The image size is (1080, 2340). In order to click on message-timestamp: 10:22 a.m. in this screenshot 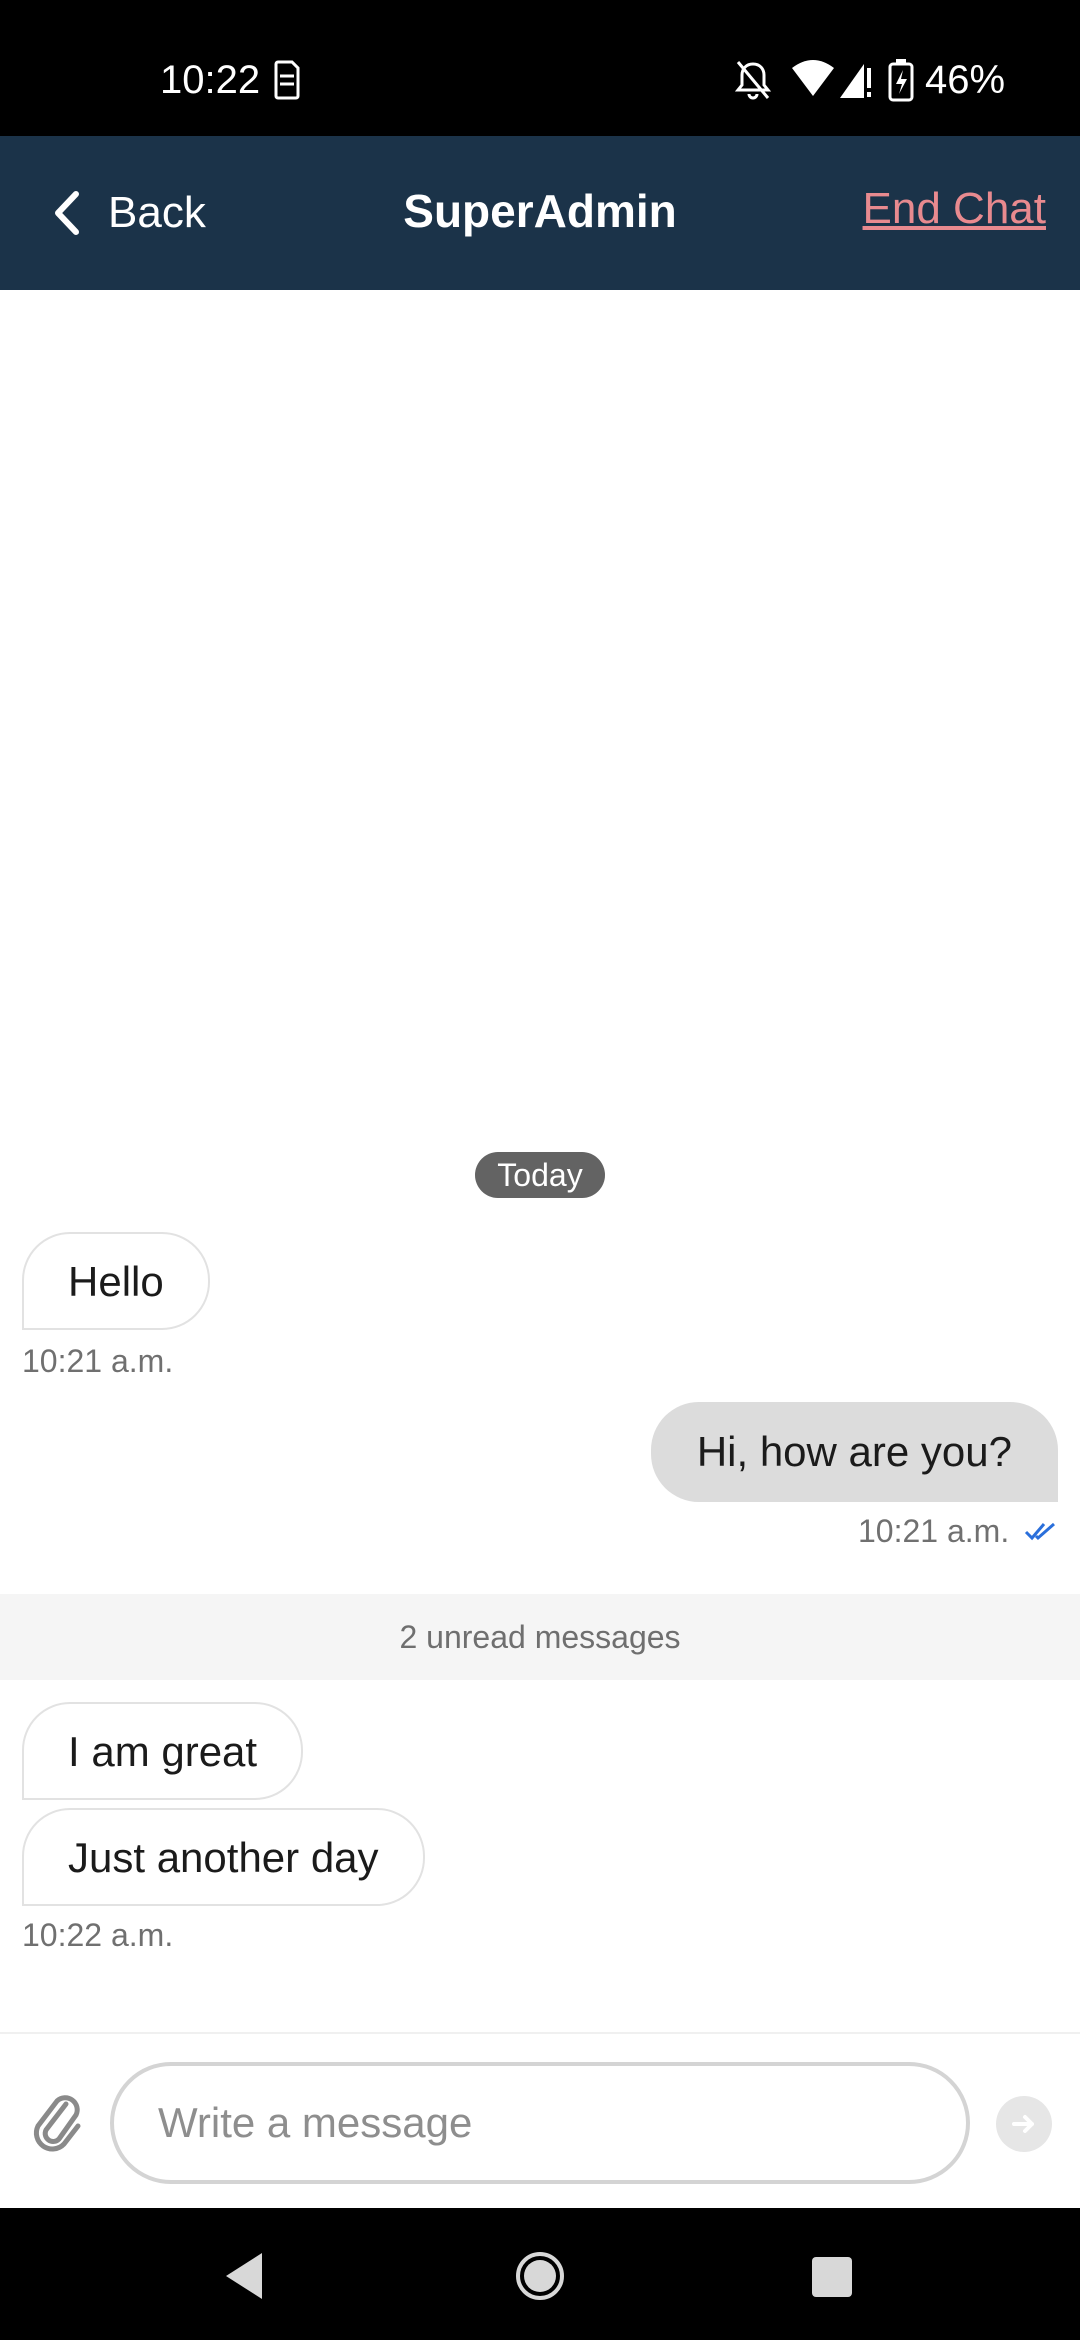, I will do `click(98, 1935)`.